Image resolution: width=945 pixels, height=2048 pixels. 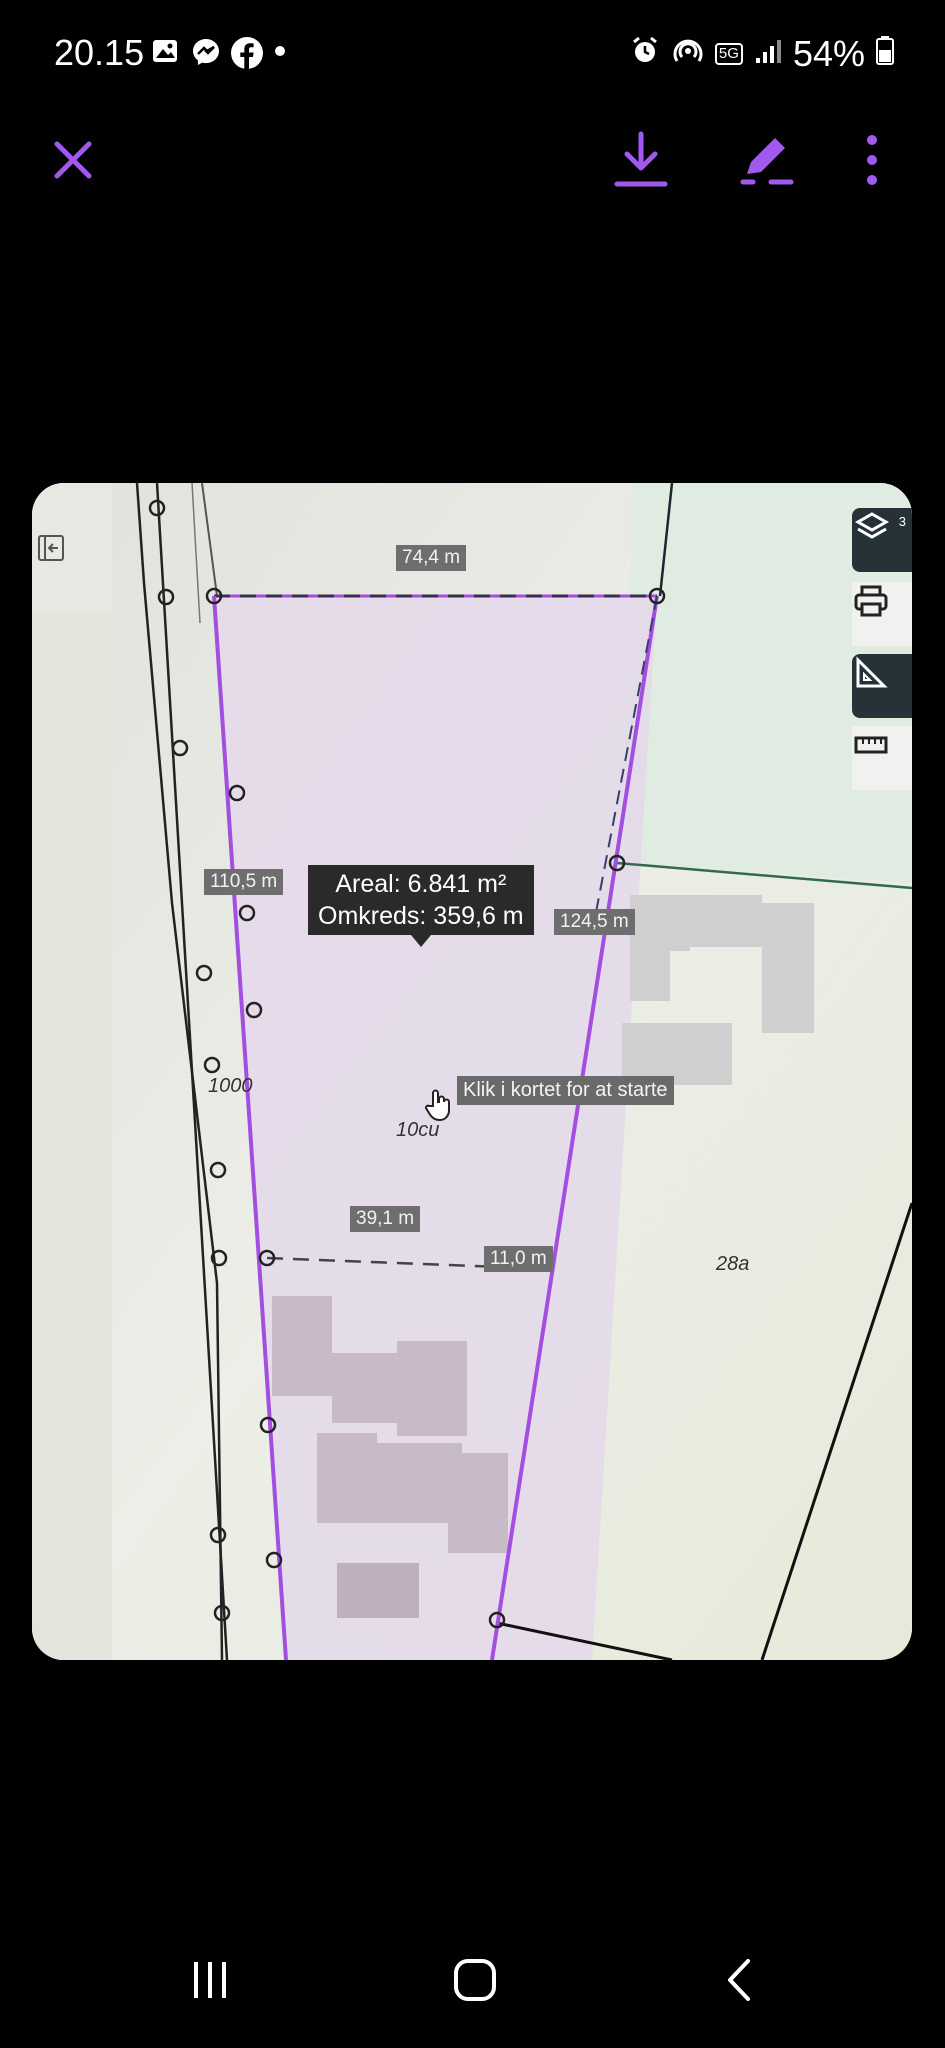 I want to click on more-options-button, so click(x=872, y=160).